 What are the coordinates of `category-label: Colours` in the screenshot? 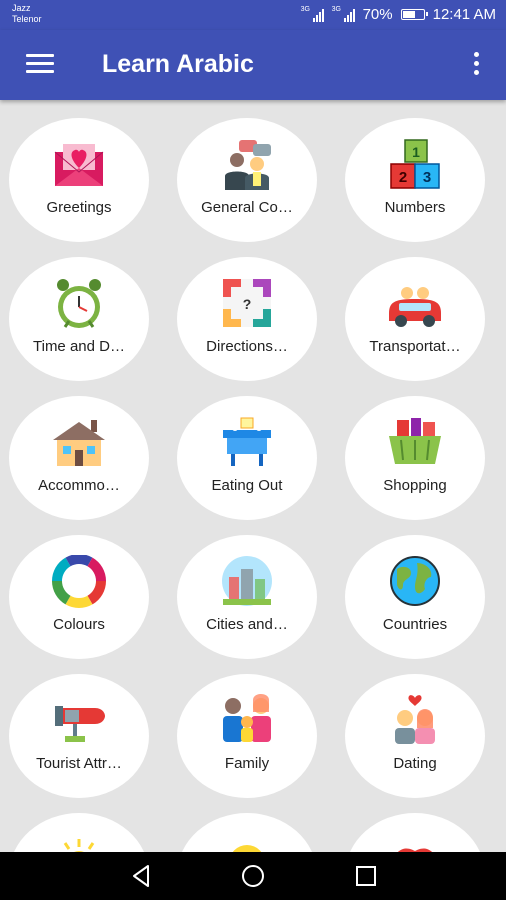 It's located at (79, 624).